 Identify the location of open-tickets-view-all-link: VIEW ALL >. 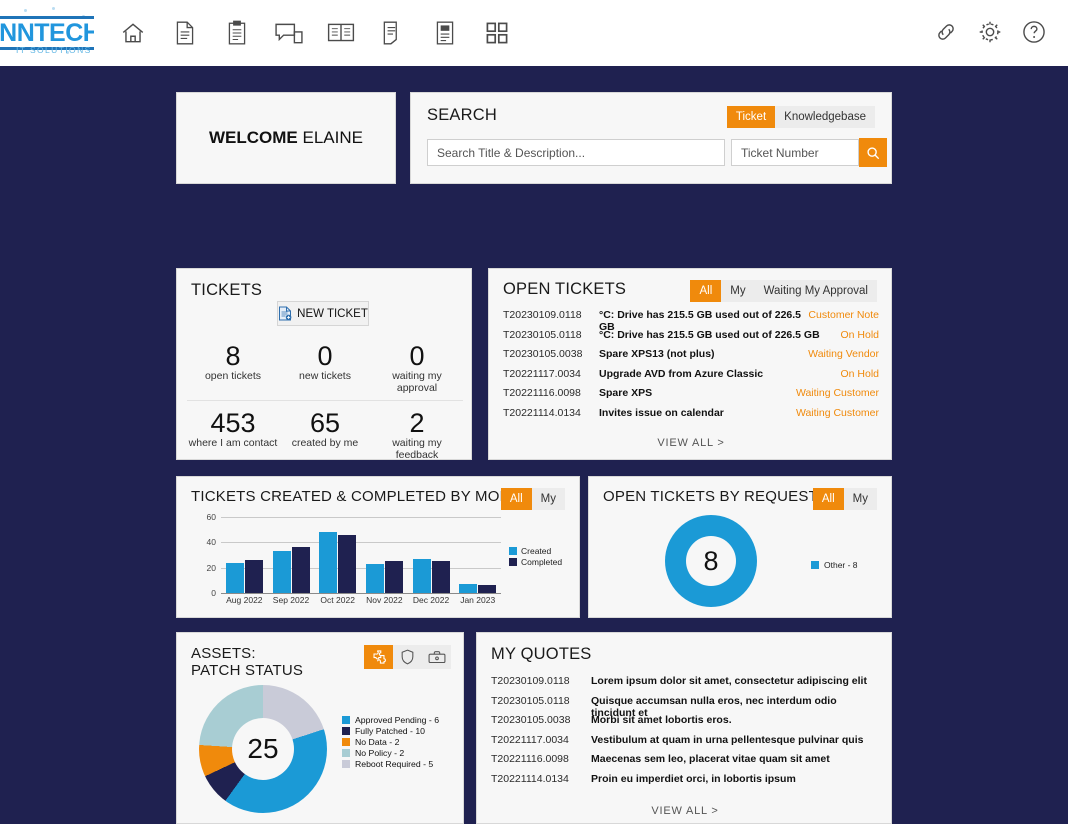
(691, 443).